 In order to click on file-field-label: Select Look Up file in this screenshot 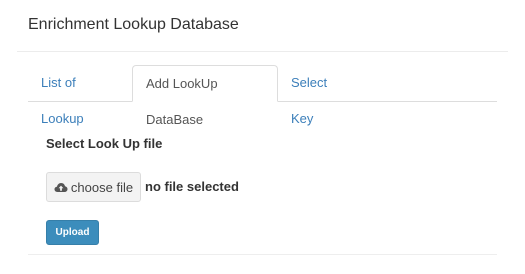, I will do `click(104, 143)`.